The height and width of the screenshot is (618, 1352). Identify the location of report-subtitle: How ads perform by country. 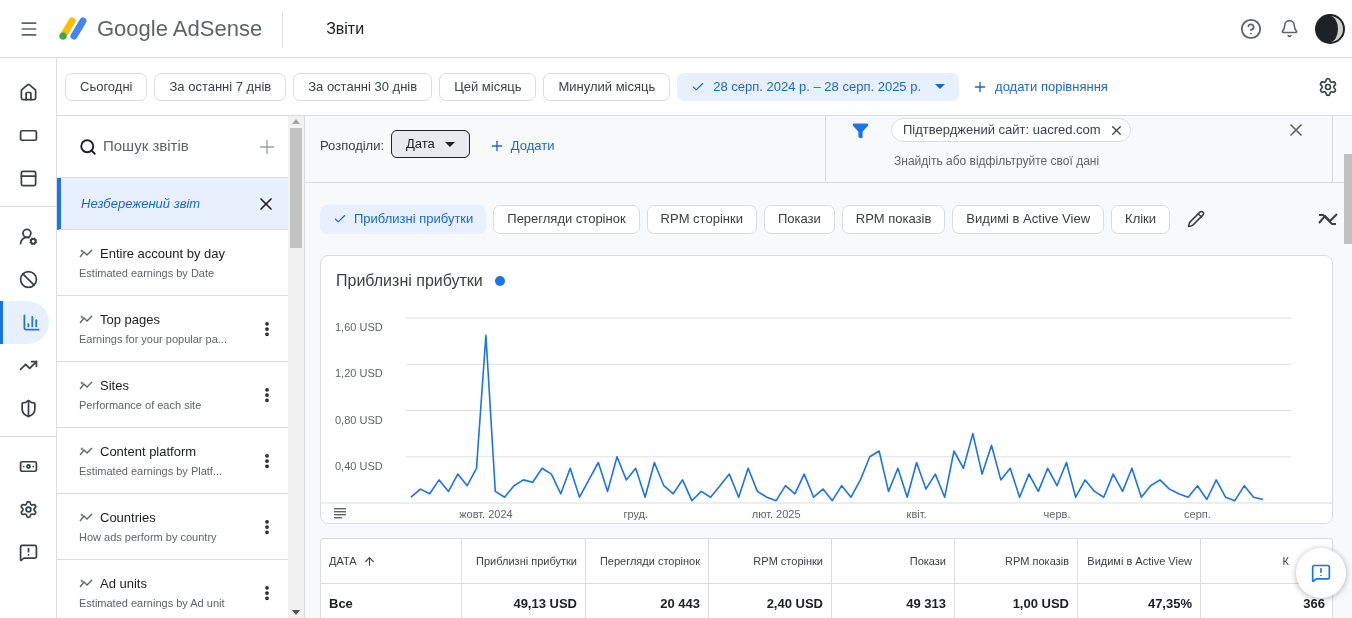
(148, 537).